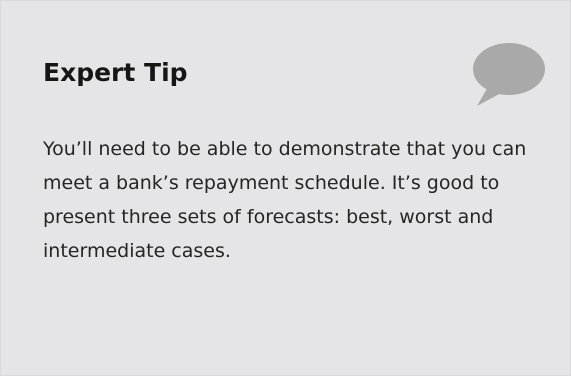 This screenshot has width=571, height=376. What do you see at coordinates (509, 74) in the screenshot?
I see `speech-bubble-icon` at bounding box center [509, 74].